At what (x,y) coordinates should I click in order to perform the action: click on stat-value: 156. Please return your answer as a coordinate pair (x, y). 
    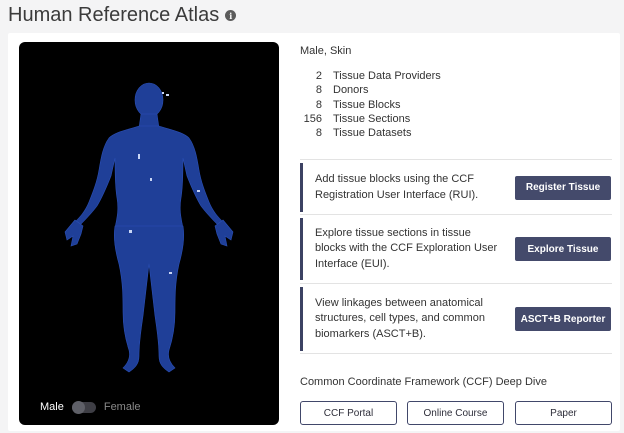
    Looking at the image, I should click on (312, 119).